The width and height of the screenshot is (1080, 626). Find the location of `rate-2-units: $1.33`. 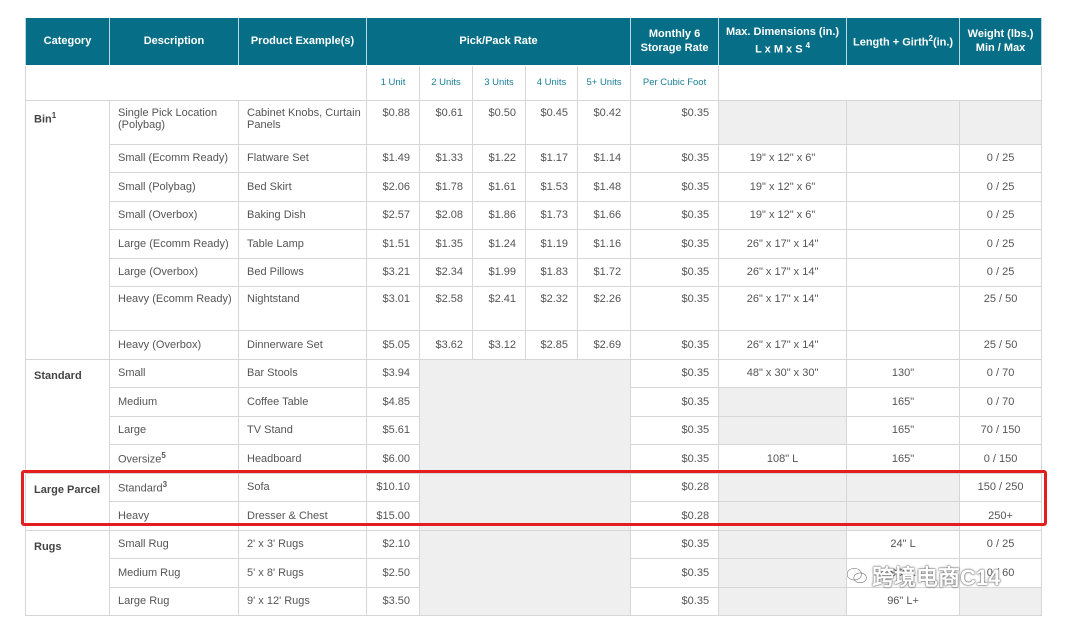

rate-2-units: $1.33 is located at coordinates (446, 158).